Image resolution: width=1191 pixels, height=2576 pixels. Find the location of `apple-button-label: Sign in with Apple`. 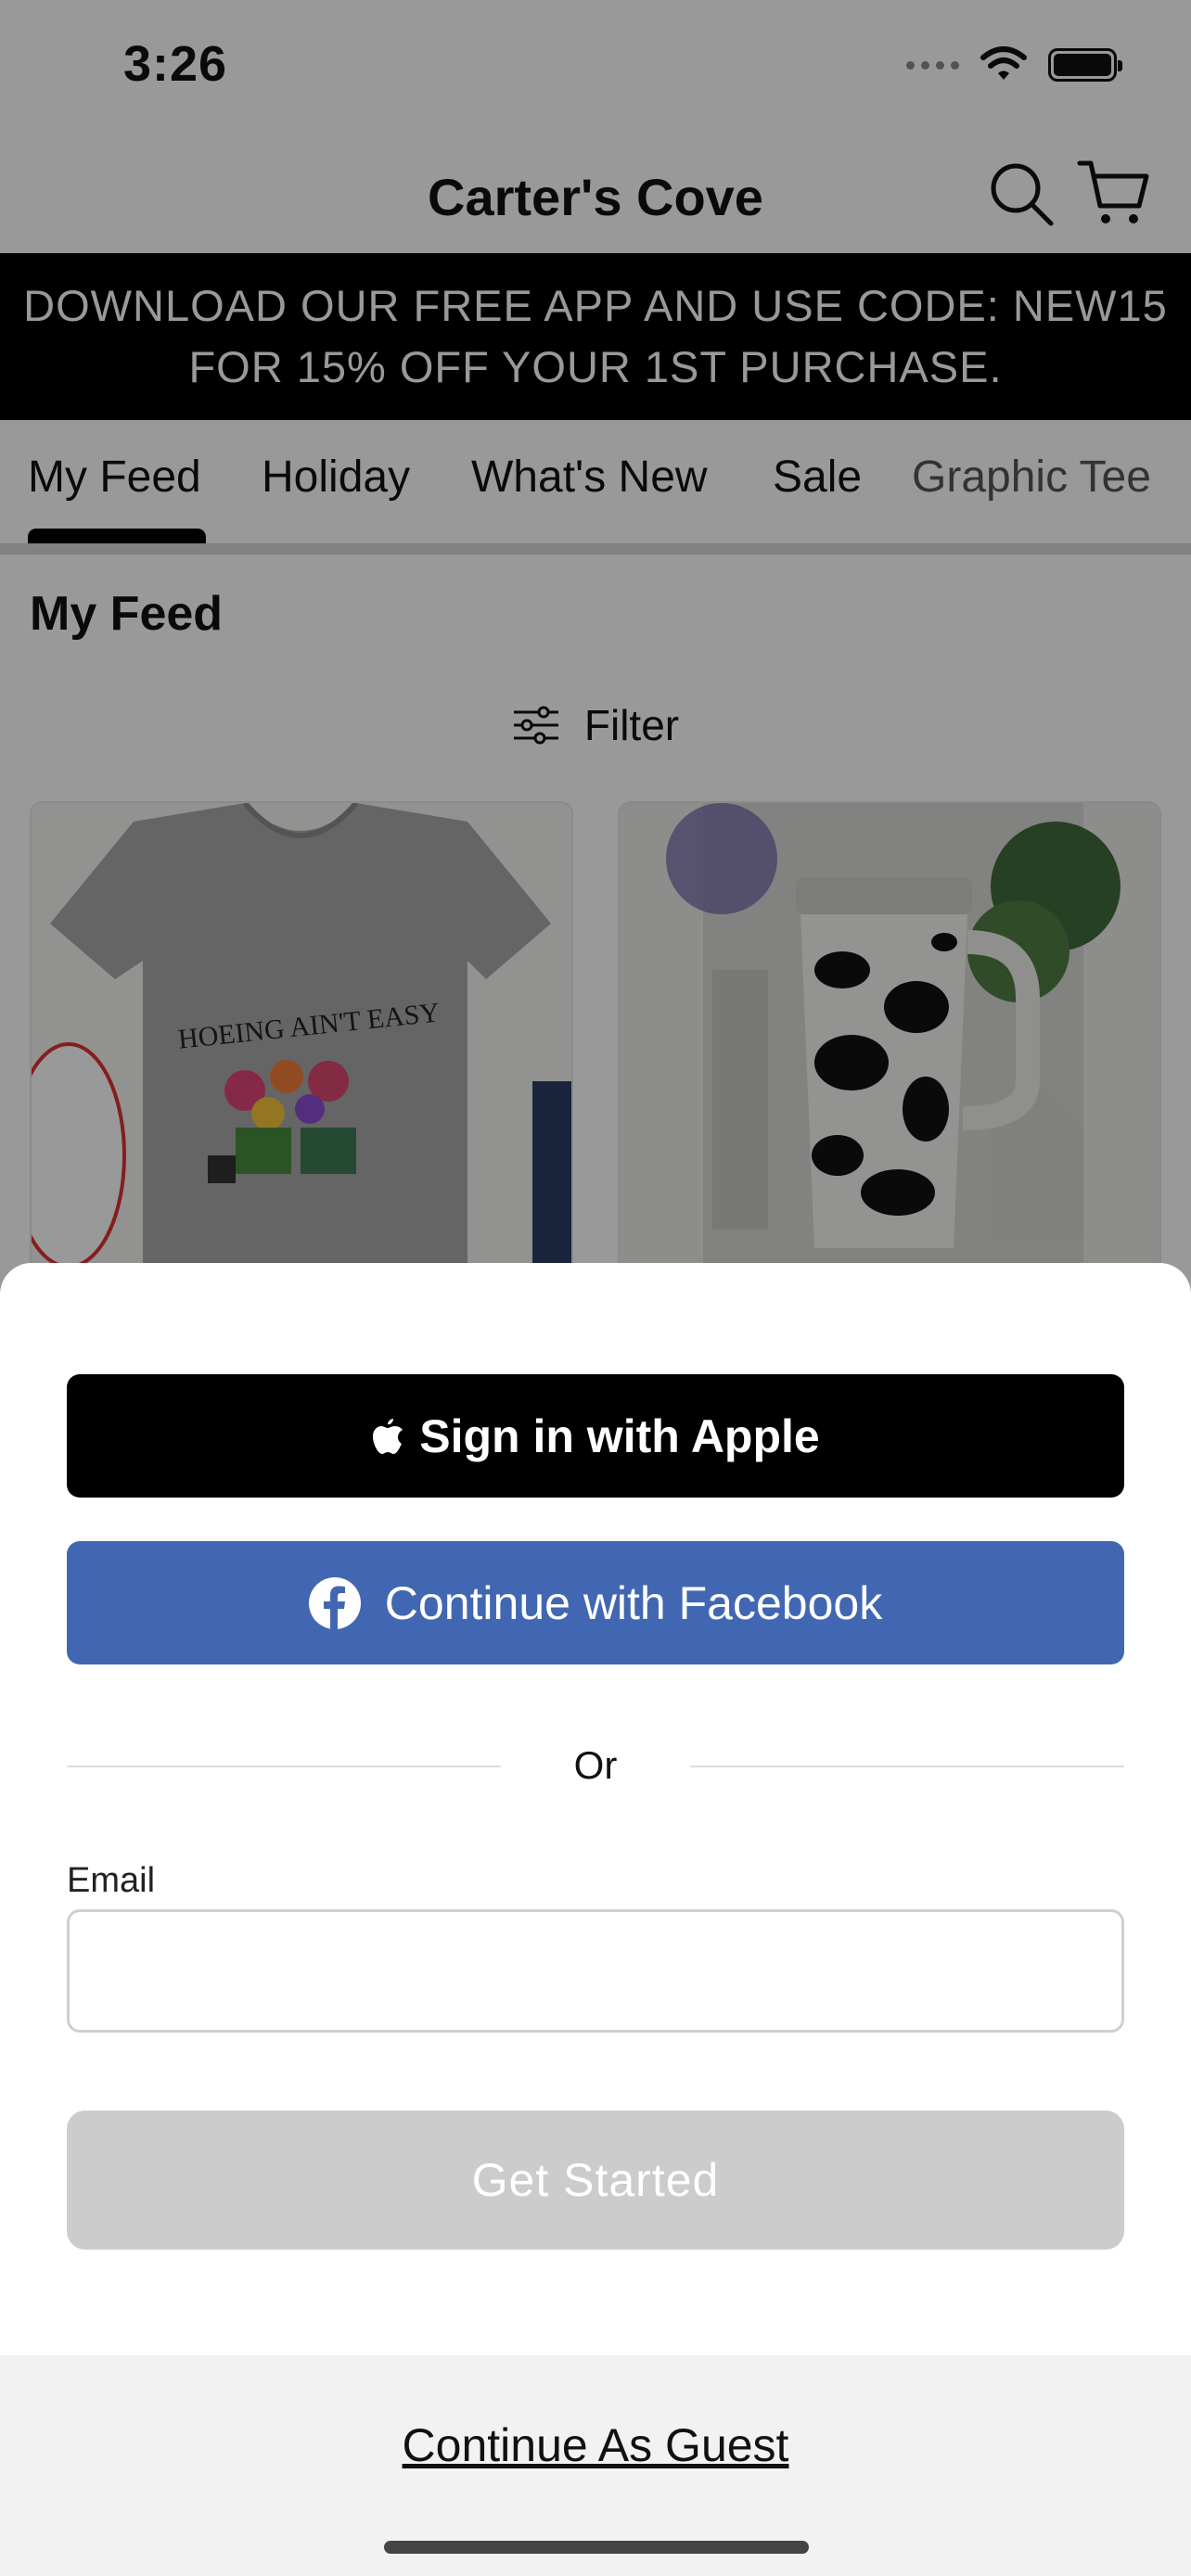

apple-button-label: Sign in with Apple is located at coordinates (619, 1435).